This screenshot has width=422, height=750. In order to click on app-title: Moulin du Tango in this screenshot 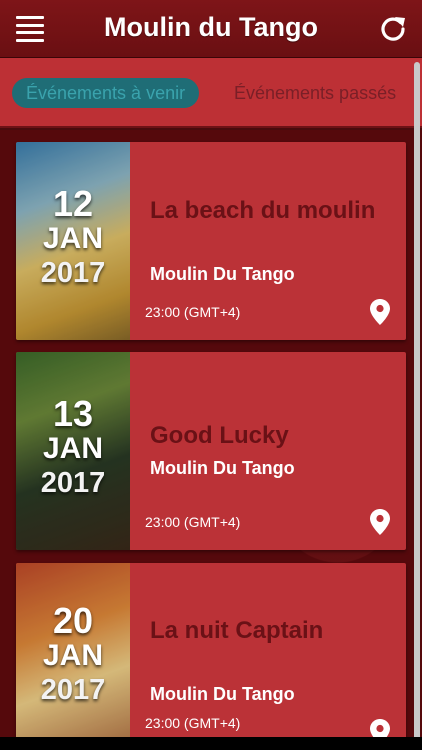, I will do `click(211, 27)`.